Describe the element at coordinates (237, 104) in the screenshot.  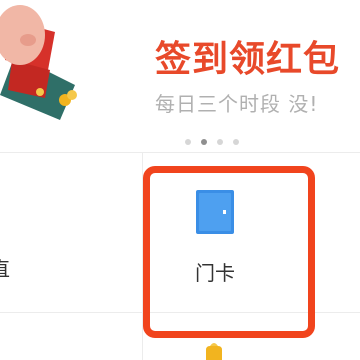
I see `banner-subtitle: 每日三个时段 没!` at that location.